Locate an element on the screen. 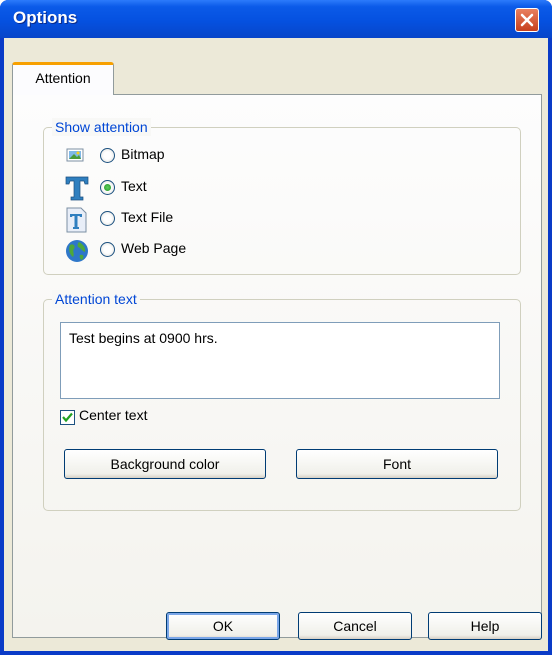 This screenshot has height=655, width=552. font-button: Font is located at coordinates (397, 464).